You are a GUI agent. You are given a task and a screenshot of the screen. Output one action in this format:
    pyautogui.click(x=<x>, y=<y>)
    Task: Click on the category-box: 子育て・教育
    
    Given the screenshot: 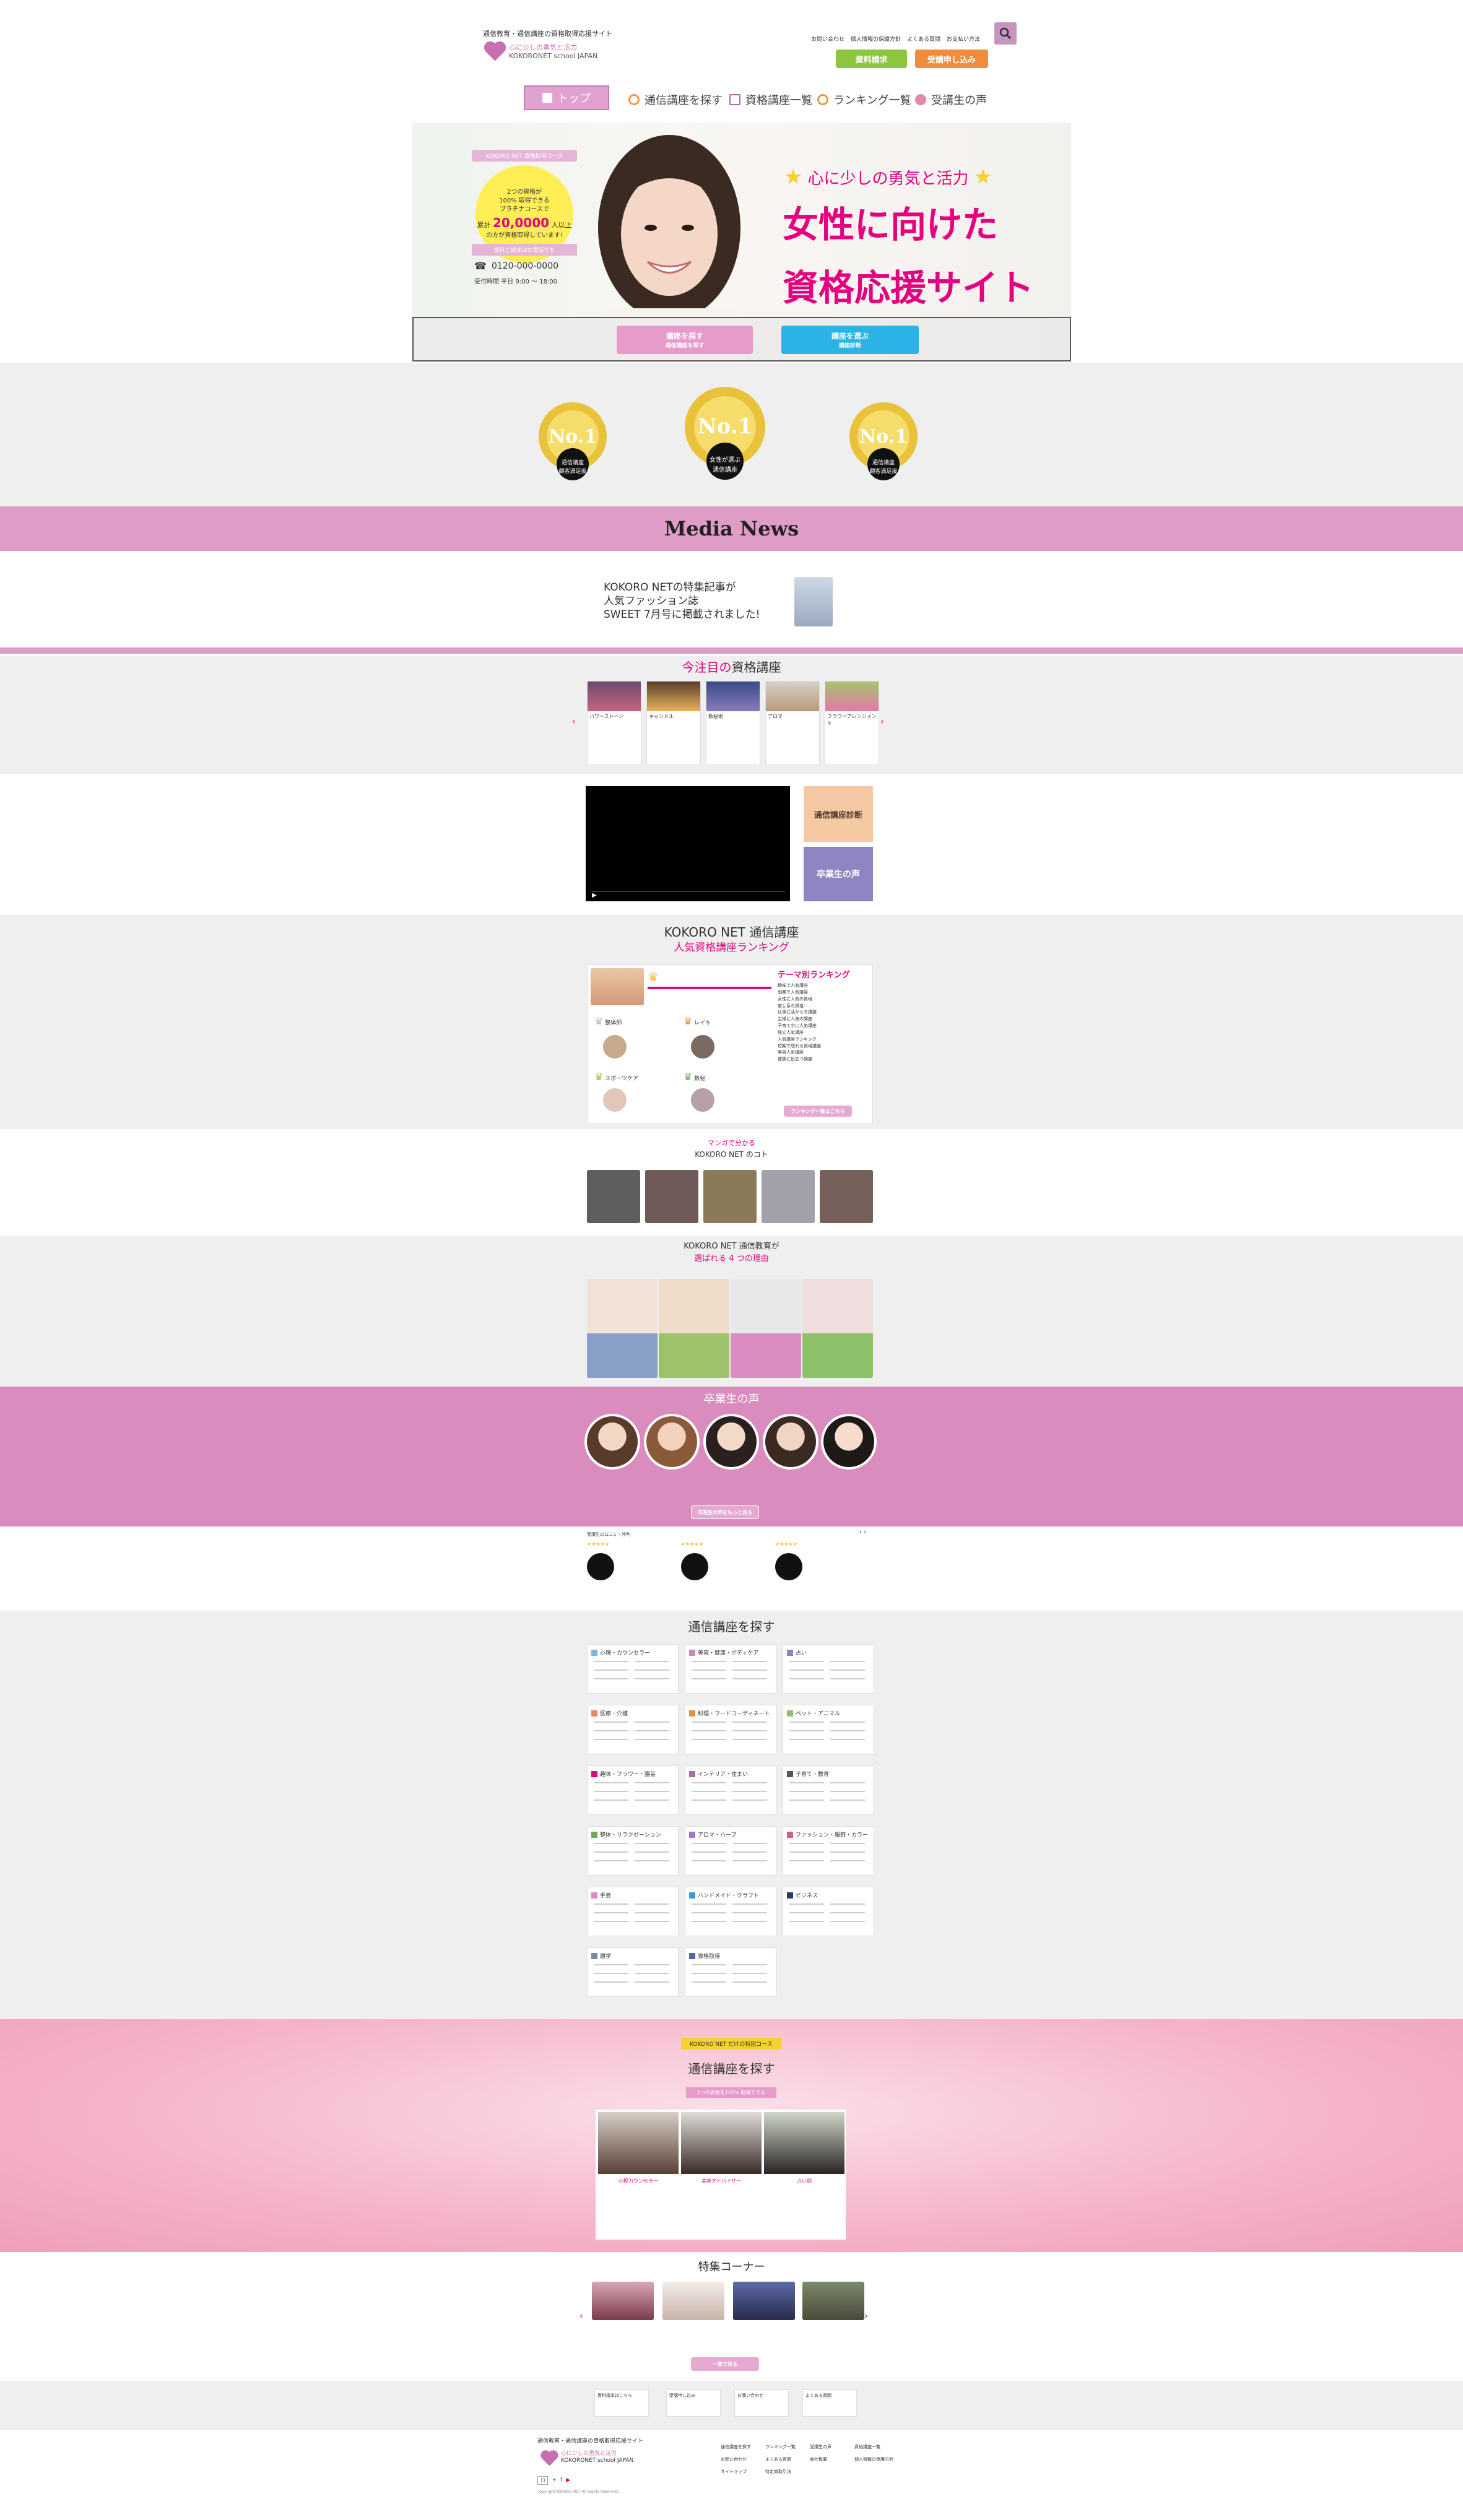 What is the action you would take?
    pyautogui.click(x=828, y=1790)
    